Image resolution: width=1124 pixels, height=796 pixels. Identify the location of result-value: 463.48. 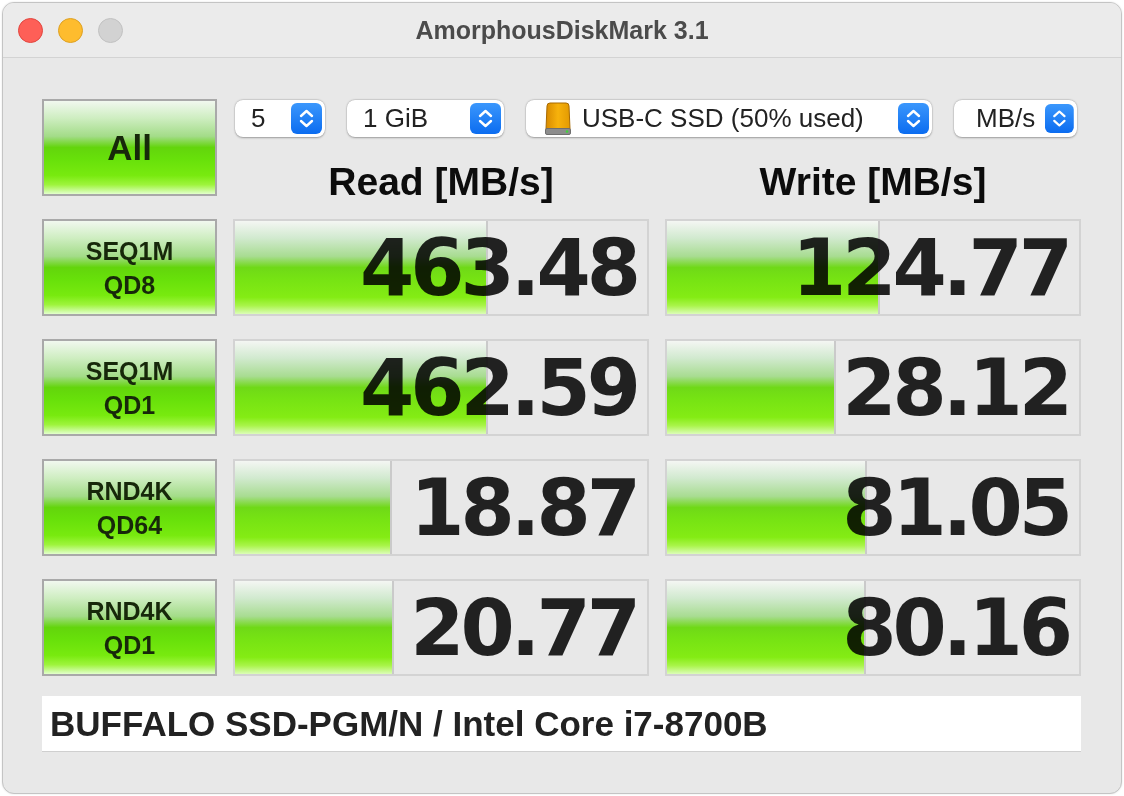
(498, 267).